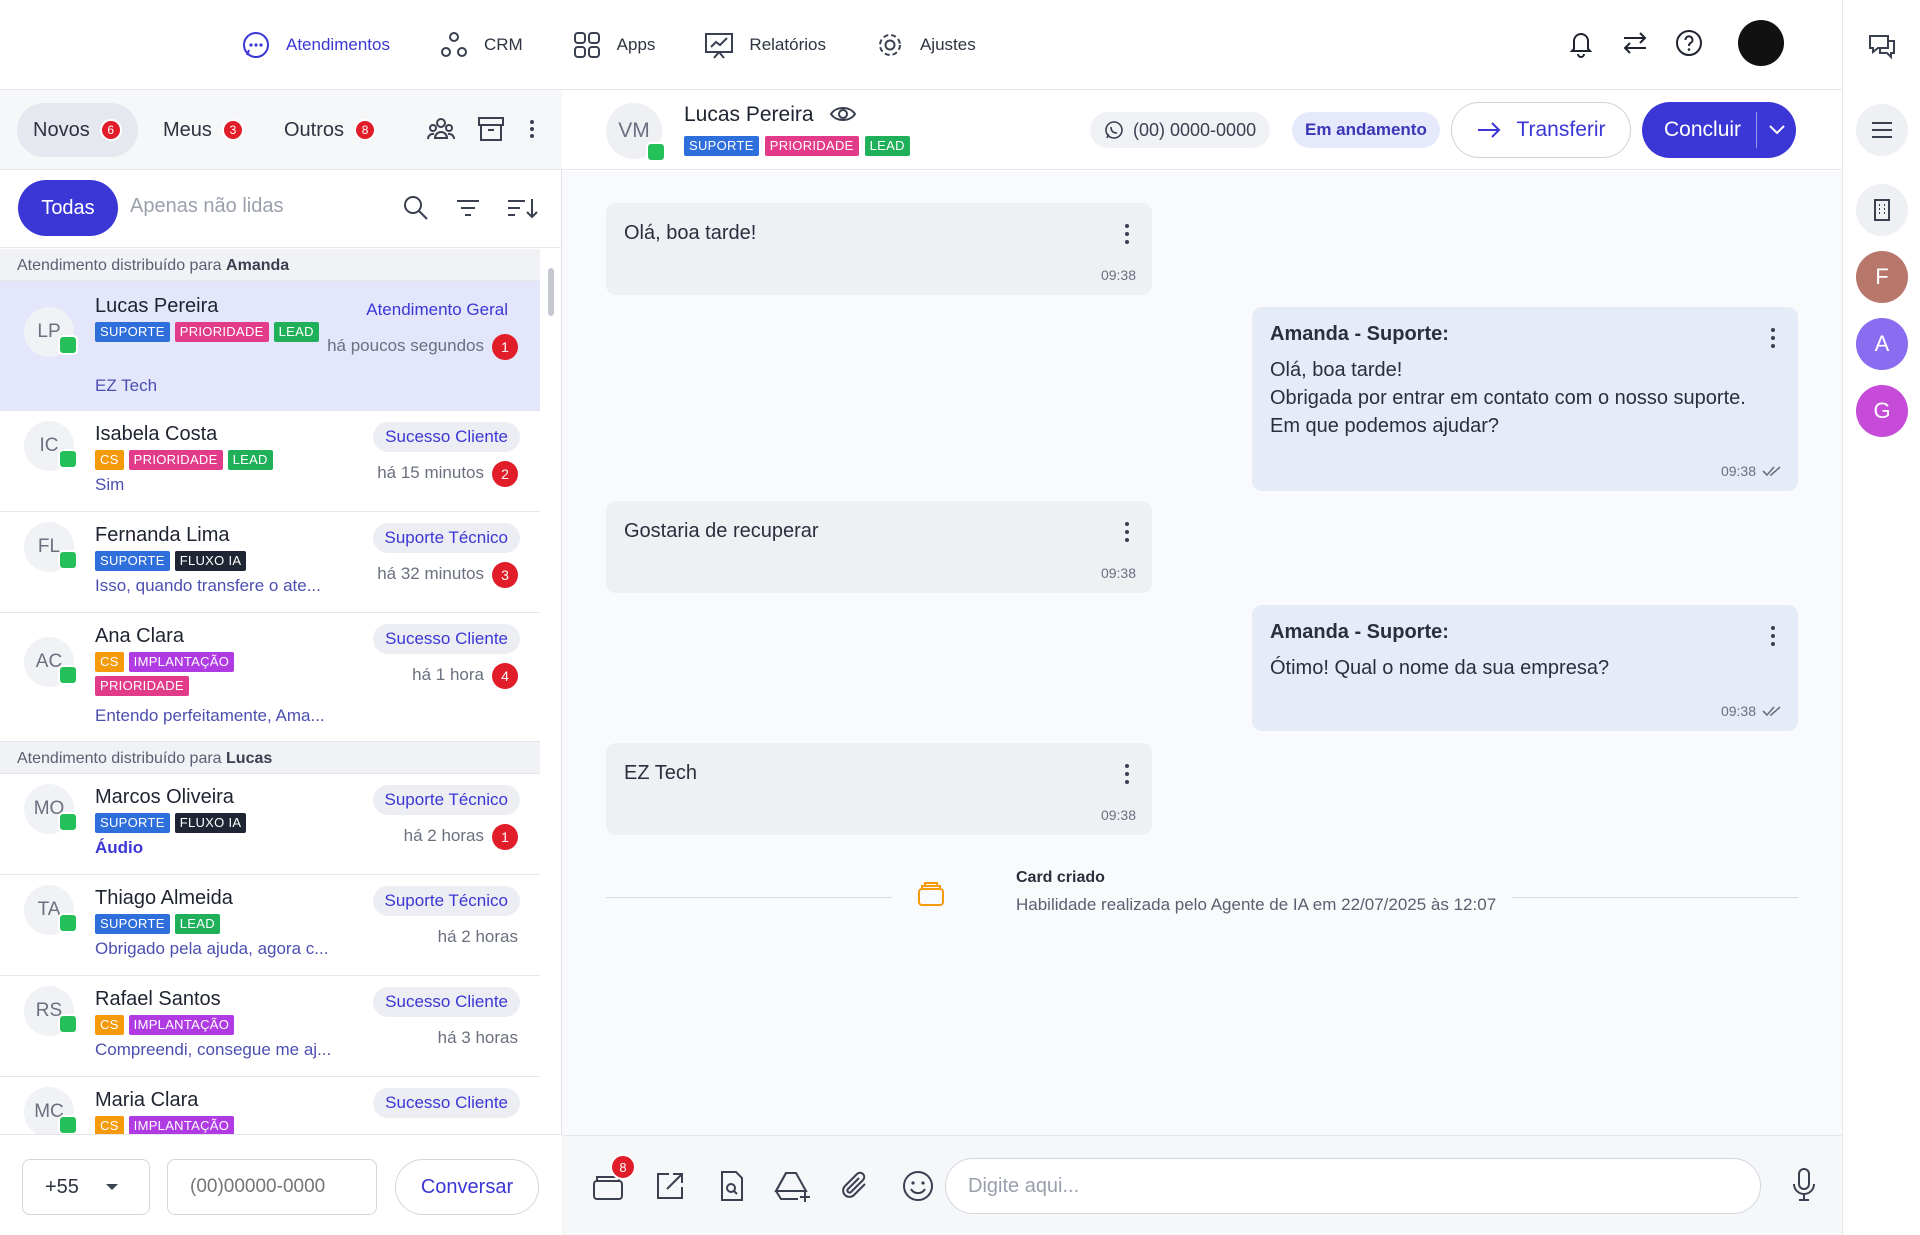 This screenshot has width=1920, height=1235. I want to click on agent-avatar-g: G, so click(1882, 411).